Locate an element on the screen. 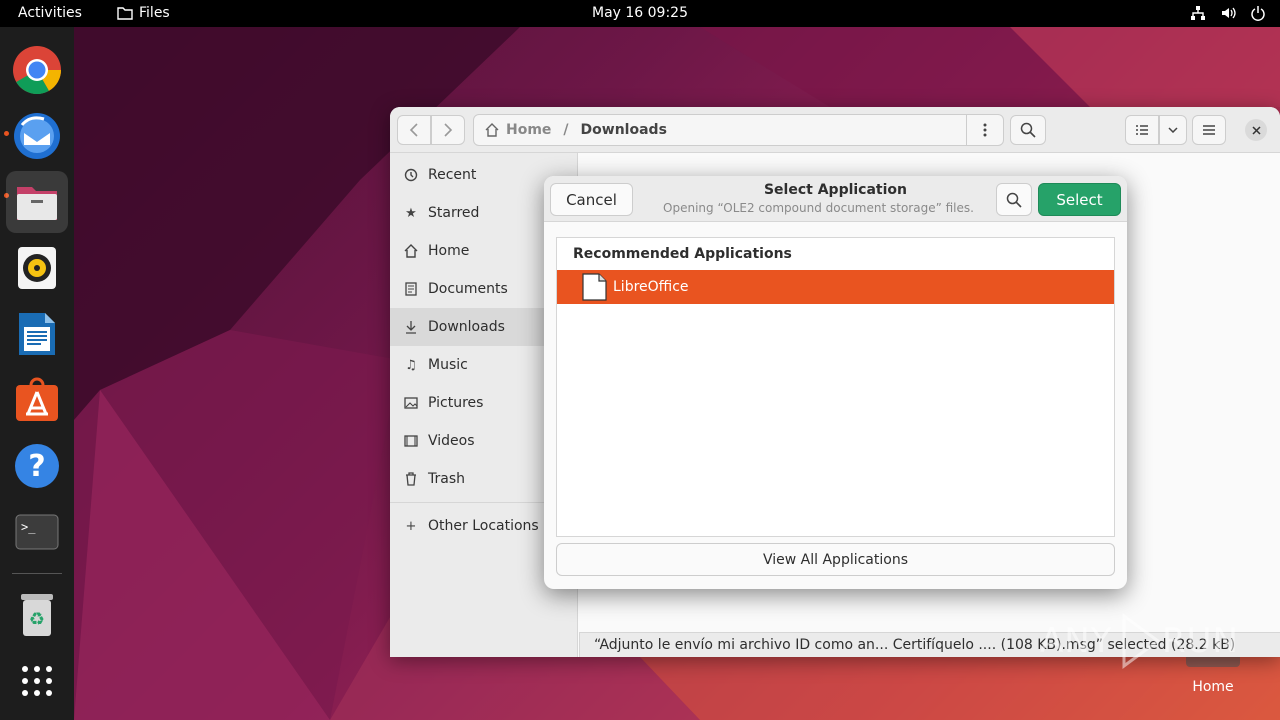 Image resolution: width=1280 pixels, height=720 pixels. sidebar-item-label: Downloads is located at coordinates (466, 327).